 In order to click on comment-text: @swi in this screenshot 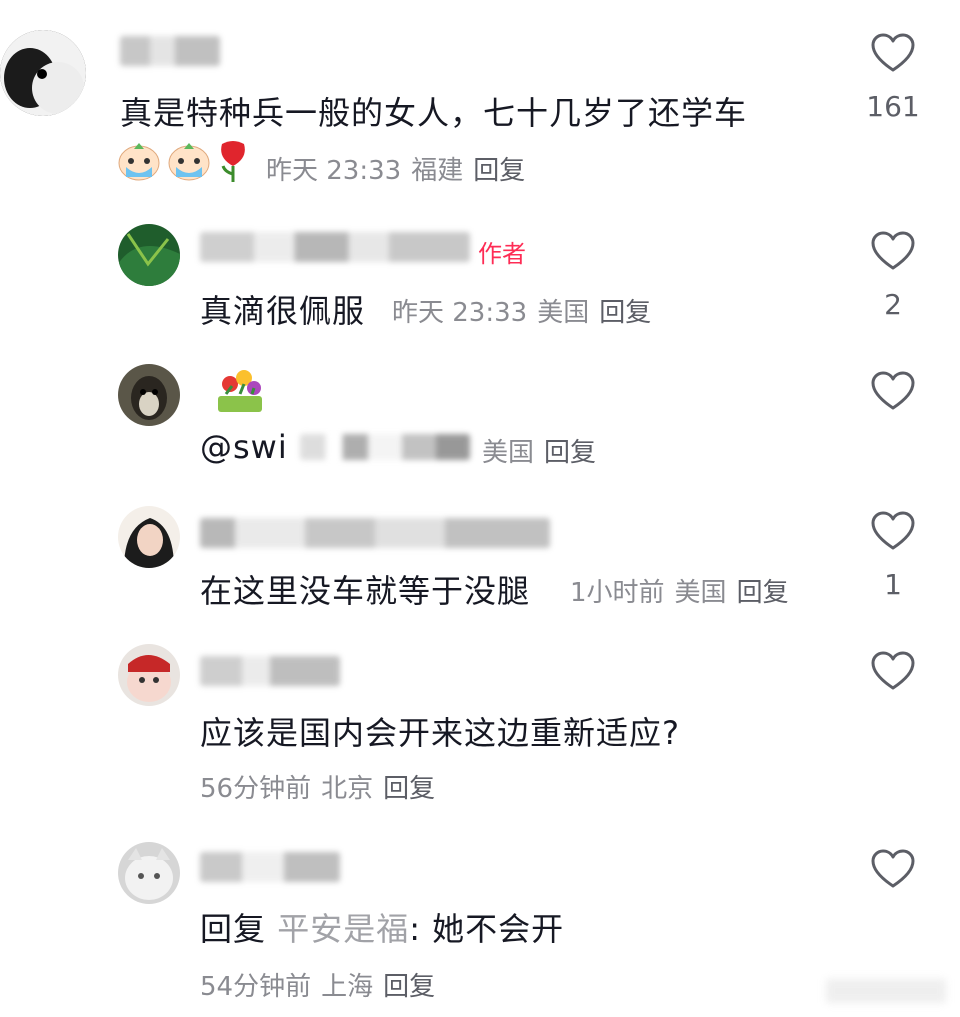, I will do `click(244, 447)`.